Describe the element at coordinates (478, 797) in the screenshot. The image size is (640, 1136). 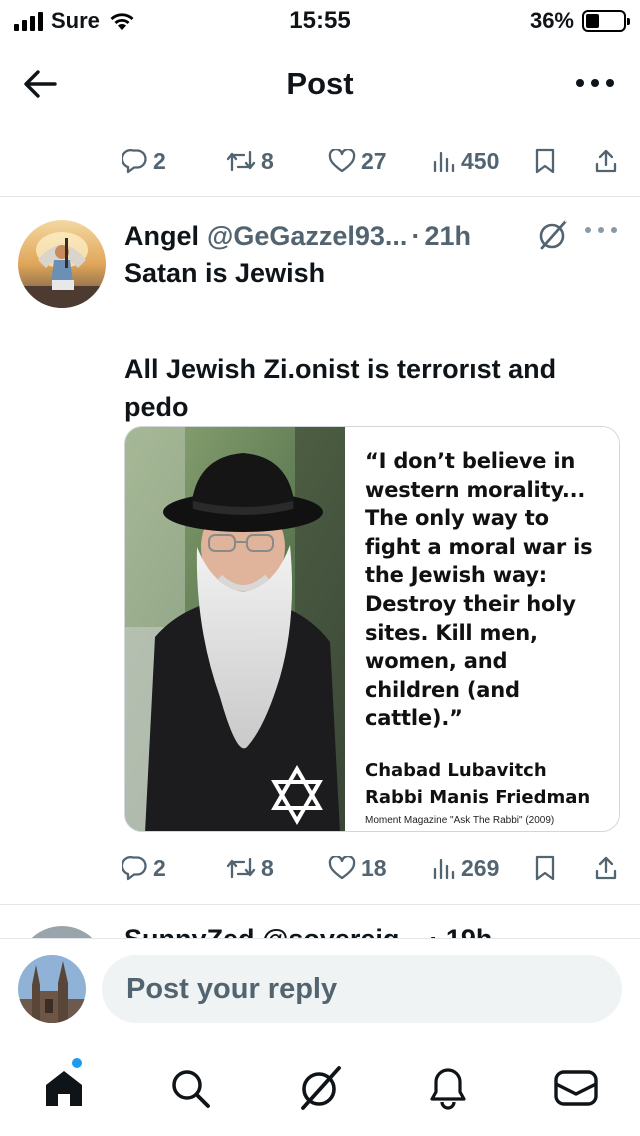
I see `attribution-line-2: Rabbi Manis Friedman` at that location.